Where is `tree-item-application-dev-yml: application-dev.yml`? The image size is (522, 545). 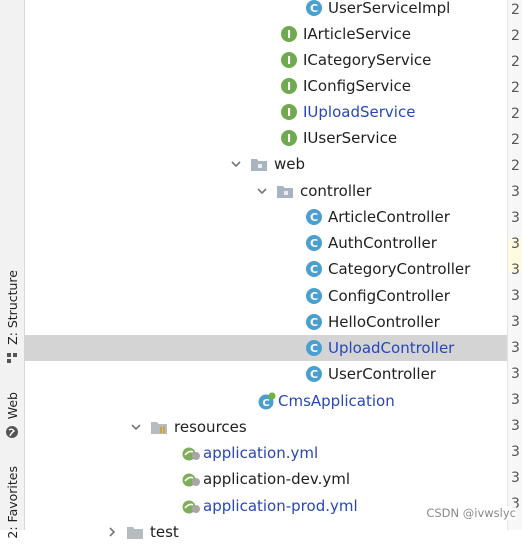 tree-item-application-dev-yml: application-dev.yml is located at coordinates (266, 479).